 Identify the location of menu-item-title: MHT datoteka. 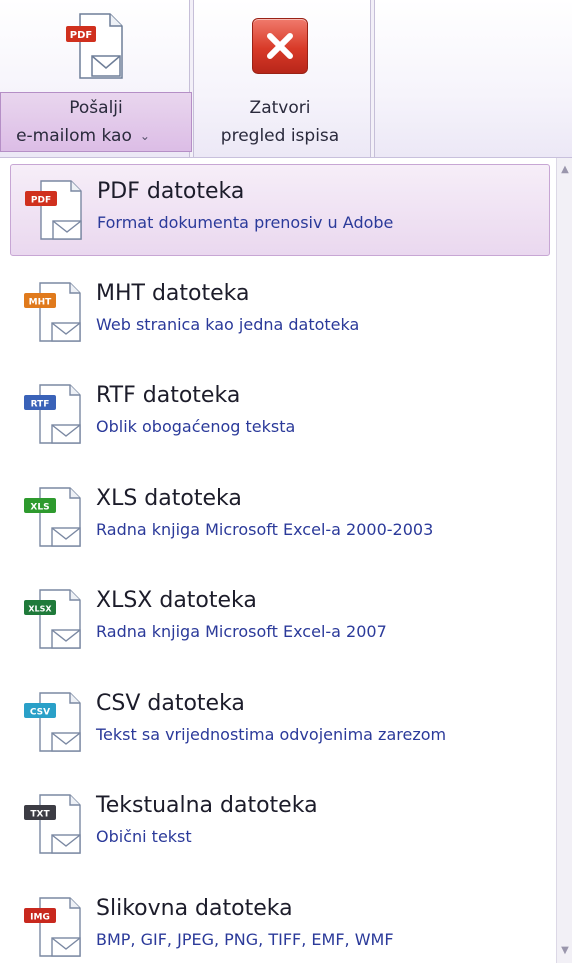
(173, 293).